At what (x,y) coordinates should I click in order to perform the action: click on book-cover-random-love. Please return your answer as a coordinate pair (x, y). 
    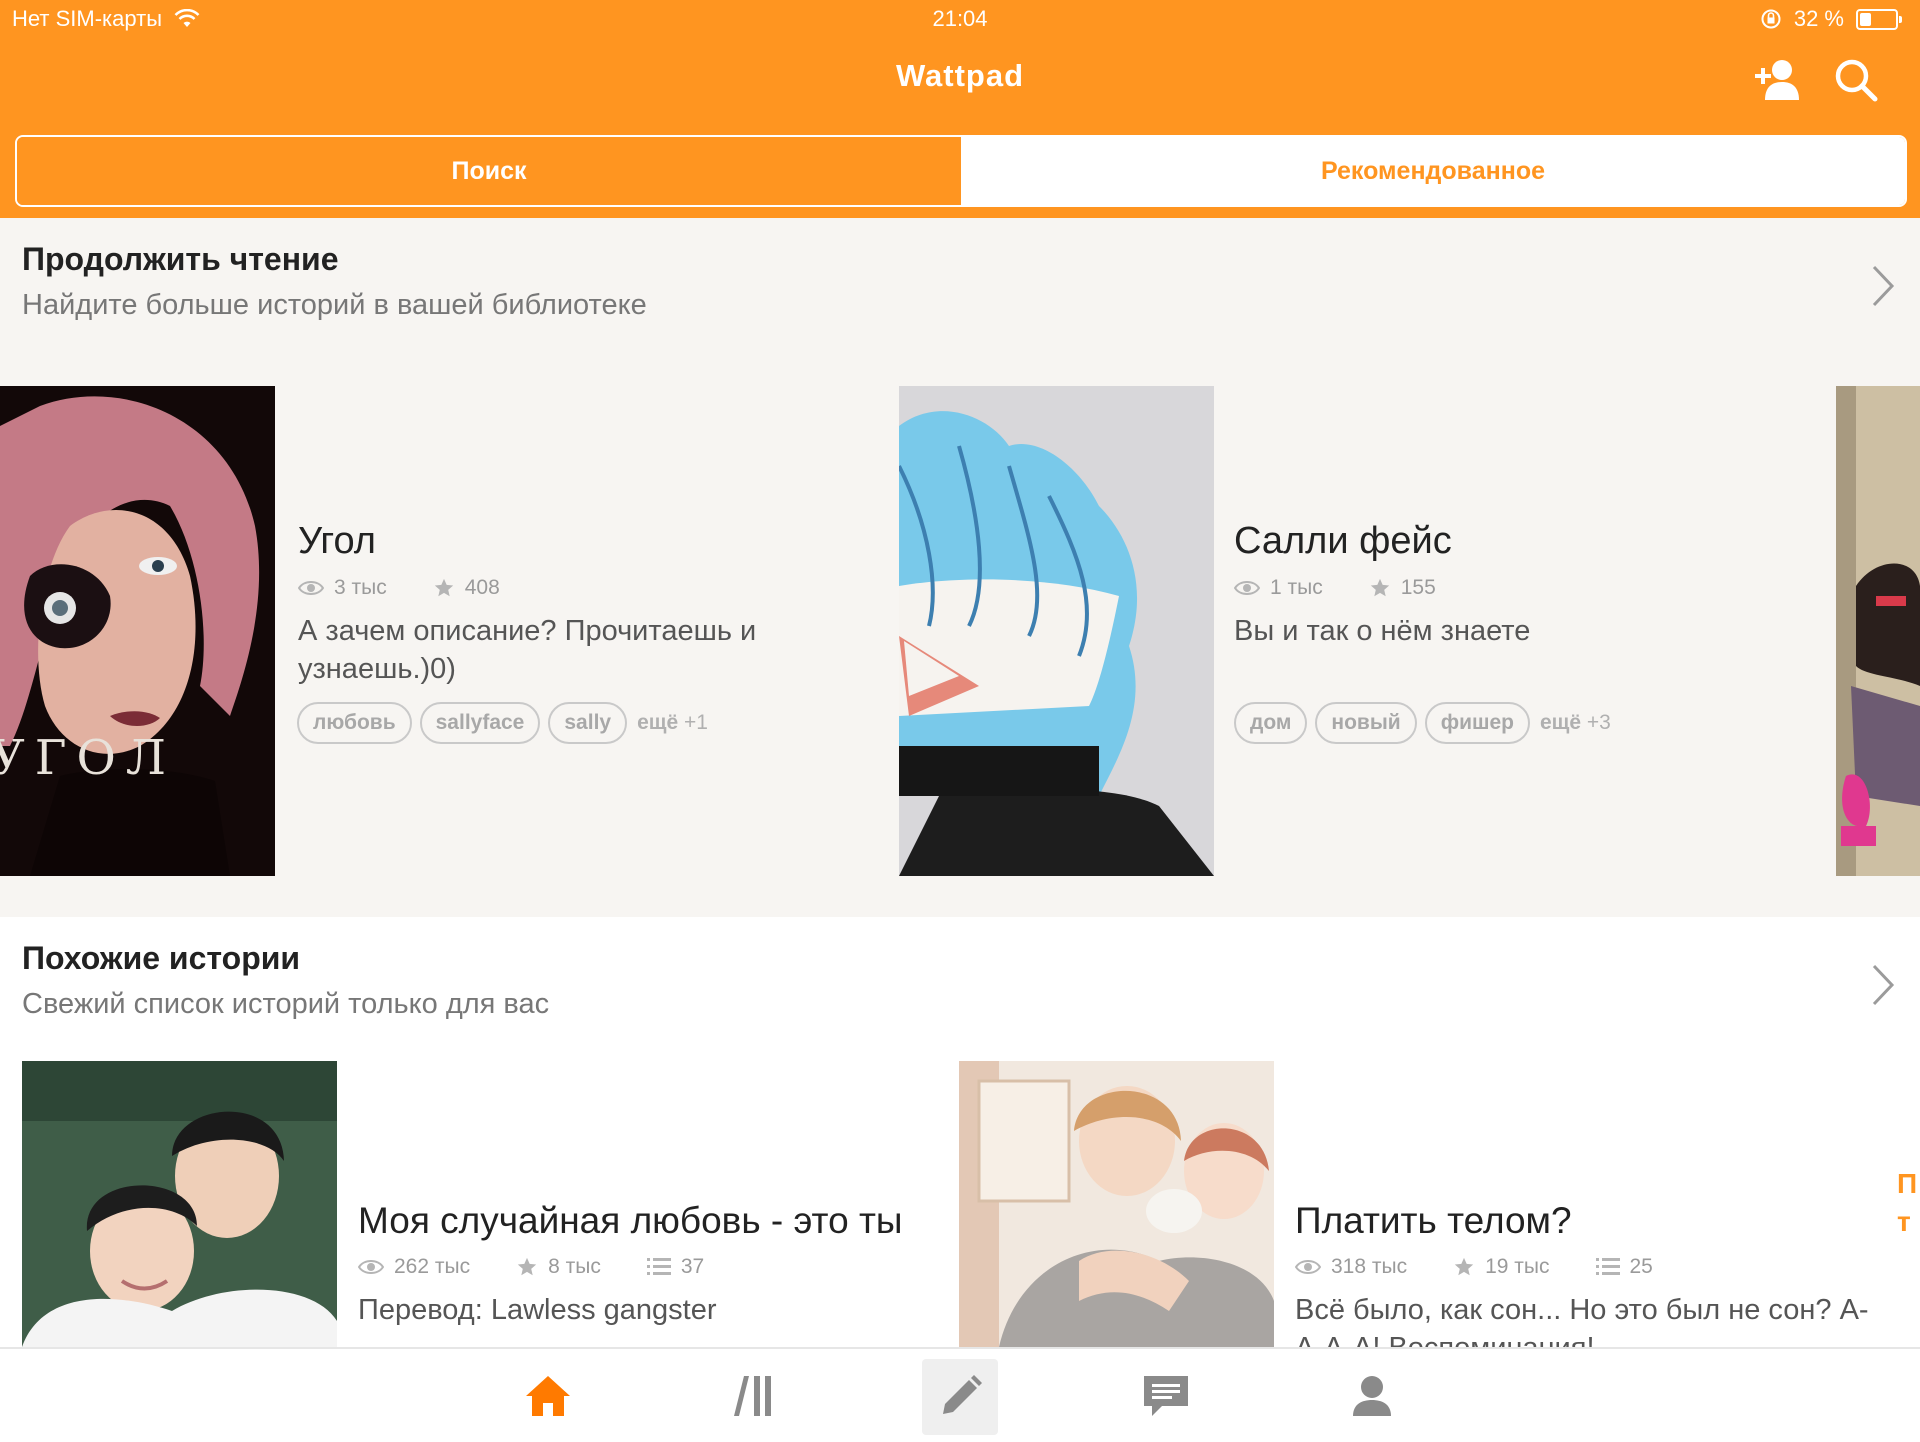
    Looking at the image, I should click on (179, 1204).